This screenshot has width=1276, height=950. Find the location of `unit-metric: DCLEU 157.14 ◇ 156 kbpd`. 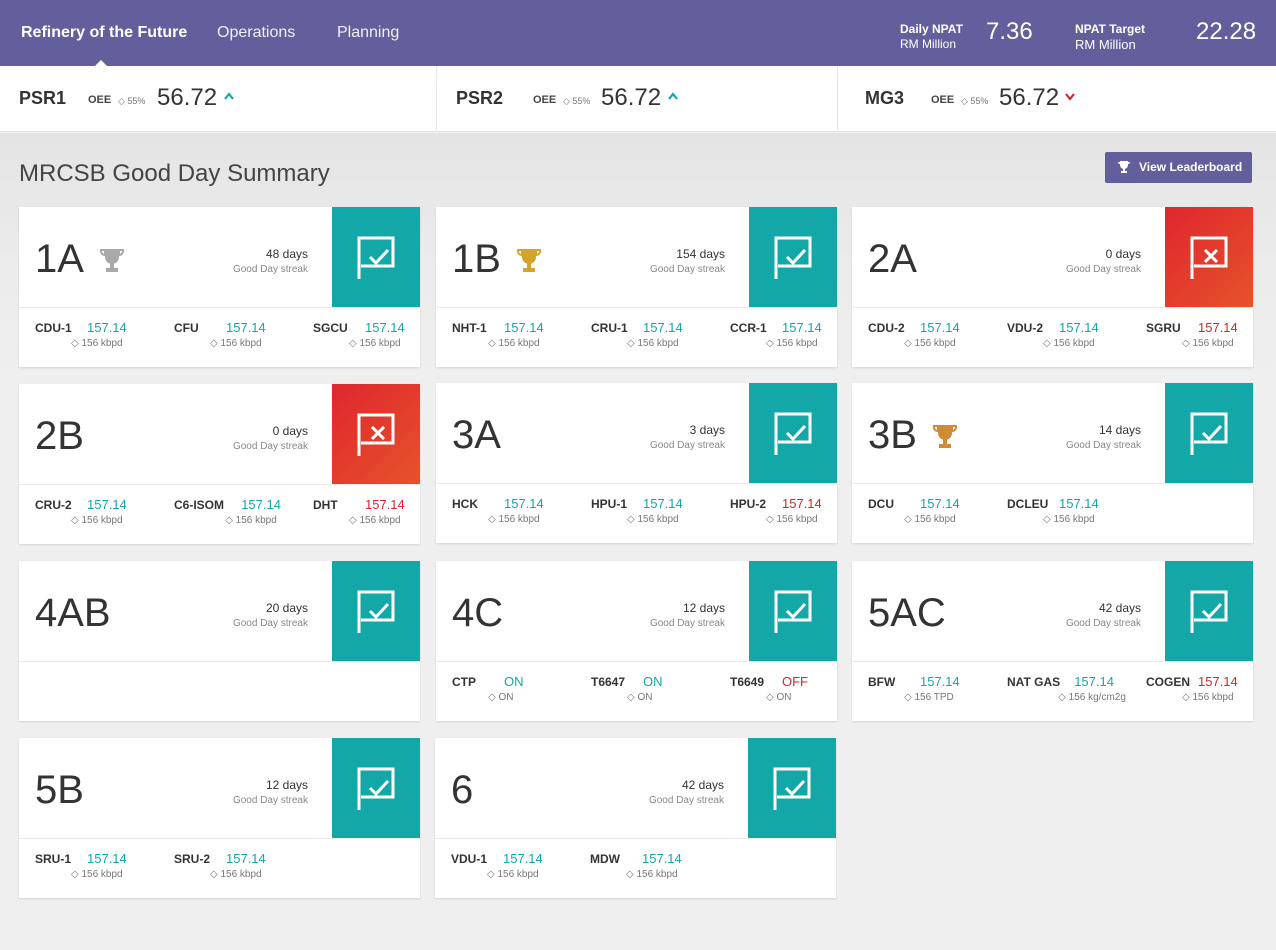

unit-metric: DCLEU 157.14 ◇ 156 kbpd is located at coordinates (1072, 516).